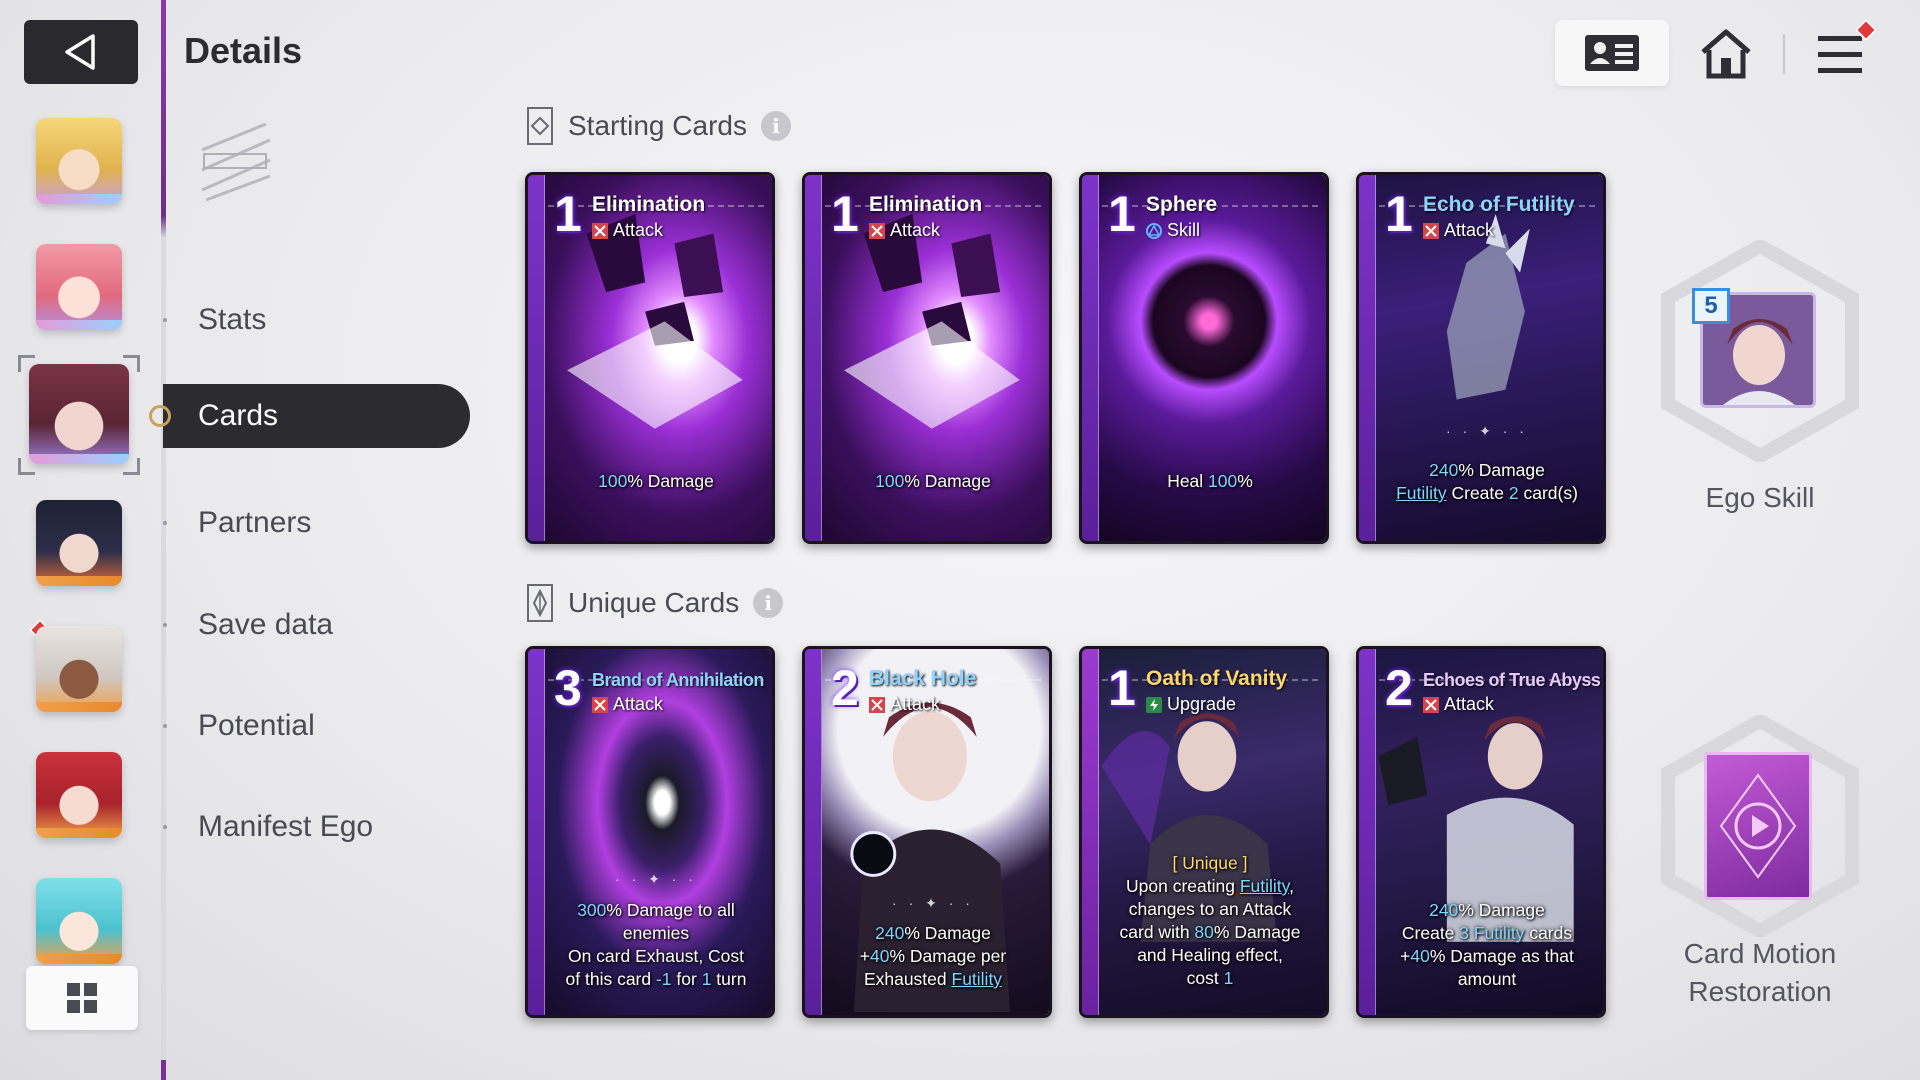 The width and height of the screenshot is (1920, 1080). What do you see at coordinates (286, 826) in the screenshot?
I see `nav-item-label: Manifest Ego` at bounding box center [286, 826].